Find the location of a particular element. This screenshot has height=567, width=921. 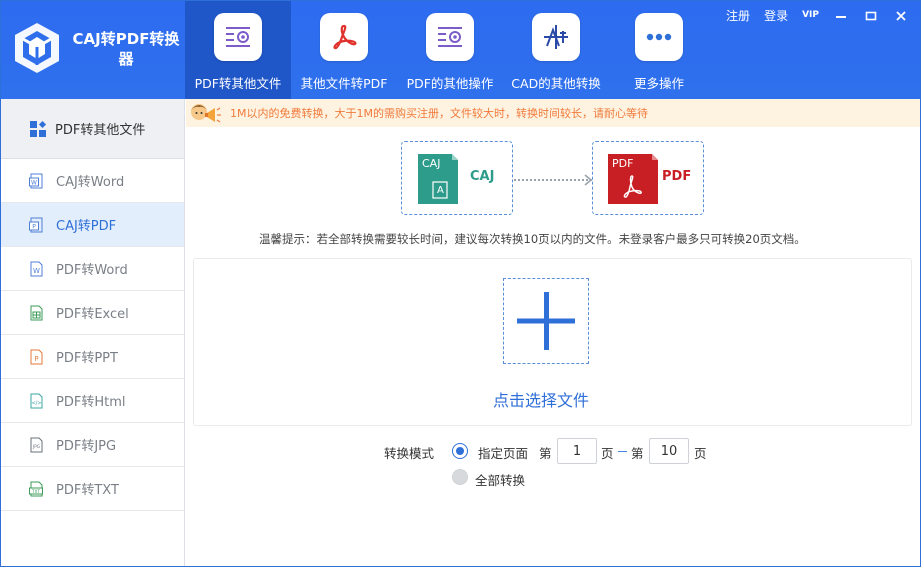

specified-pages-label: 指定页面 is located at coordinates (503, 453).